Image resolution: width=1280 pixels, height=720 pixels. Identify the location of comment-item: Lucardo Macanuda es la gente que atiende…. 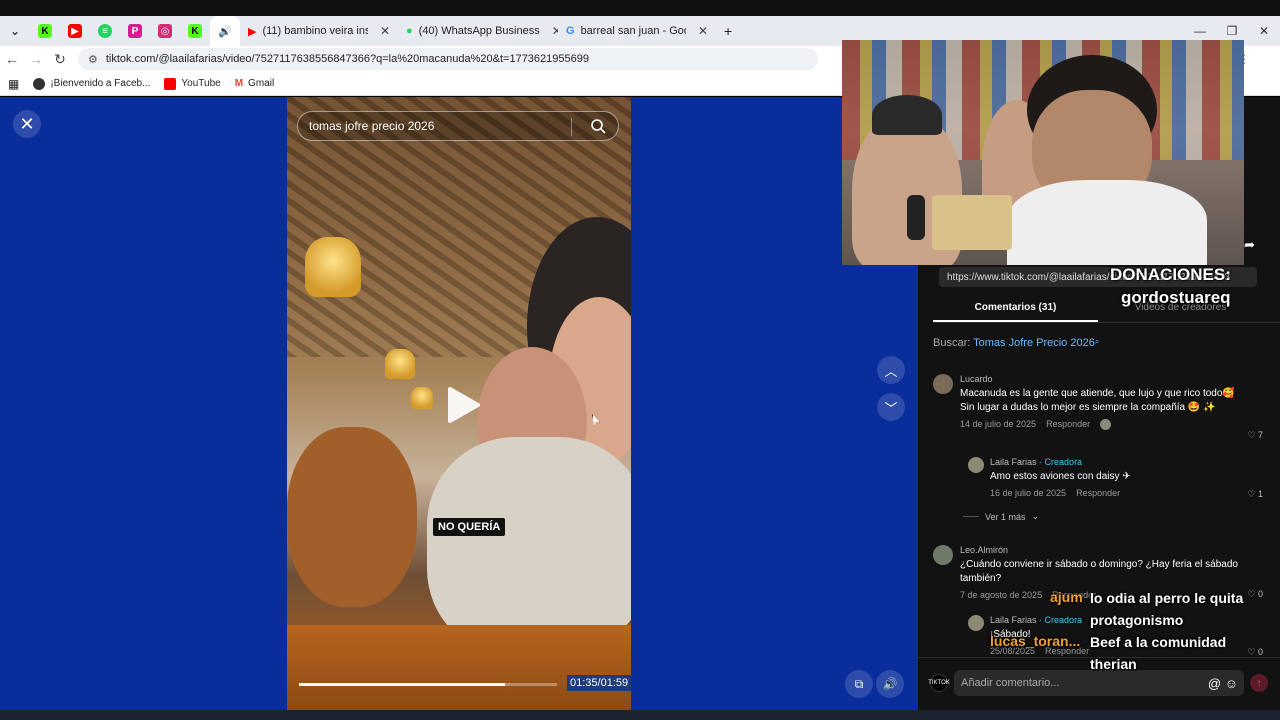
(1098, 409).